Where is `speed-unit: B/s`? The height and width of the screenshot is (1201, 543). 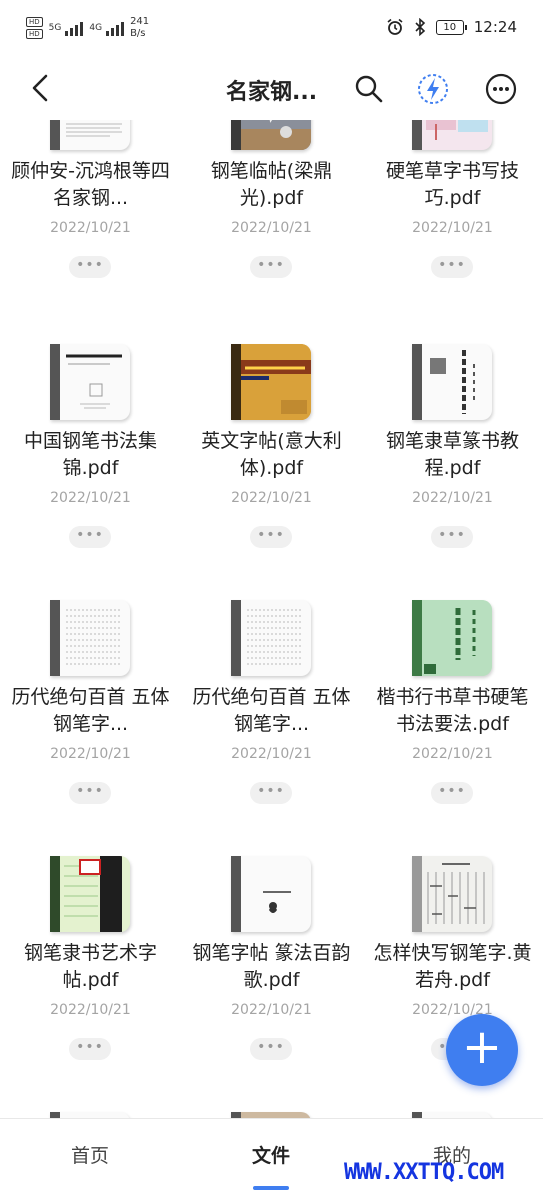 speed-unit: B/s is located at coordinates (138, 33).